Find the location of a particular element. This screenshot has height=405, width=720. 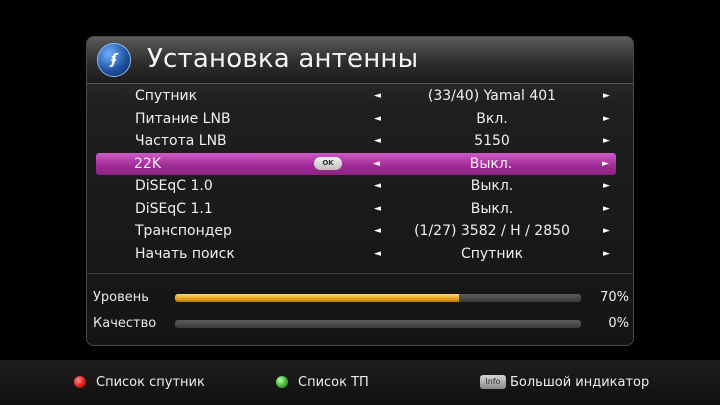

divider is located at coordinates (360, 273).